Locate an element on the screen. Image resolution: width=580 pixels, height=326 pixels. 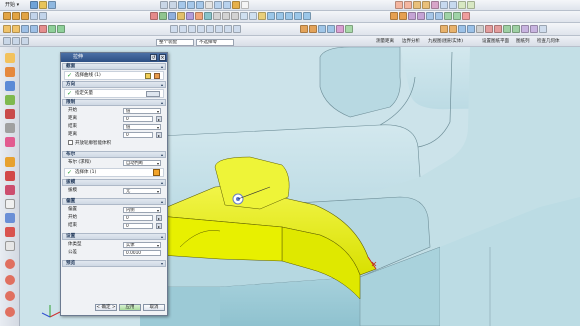
mirror-icon is located at coordinates (199, 16).